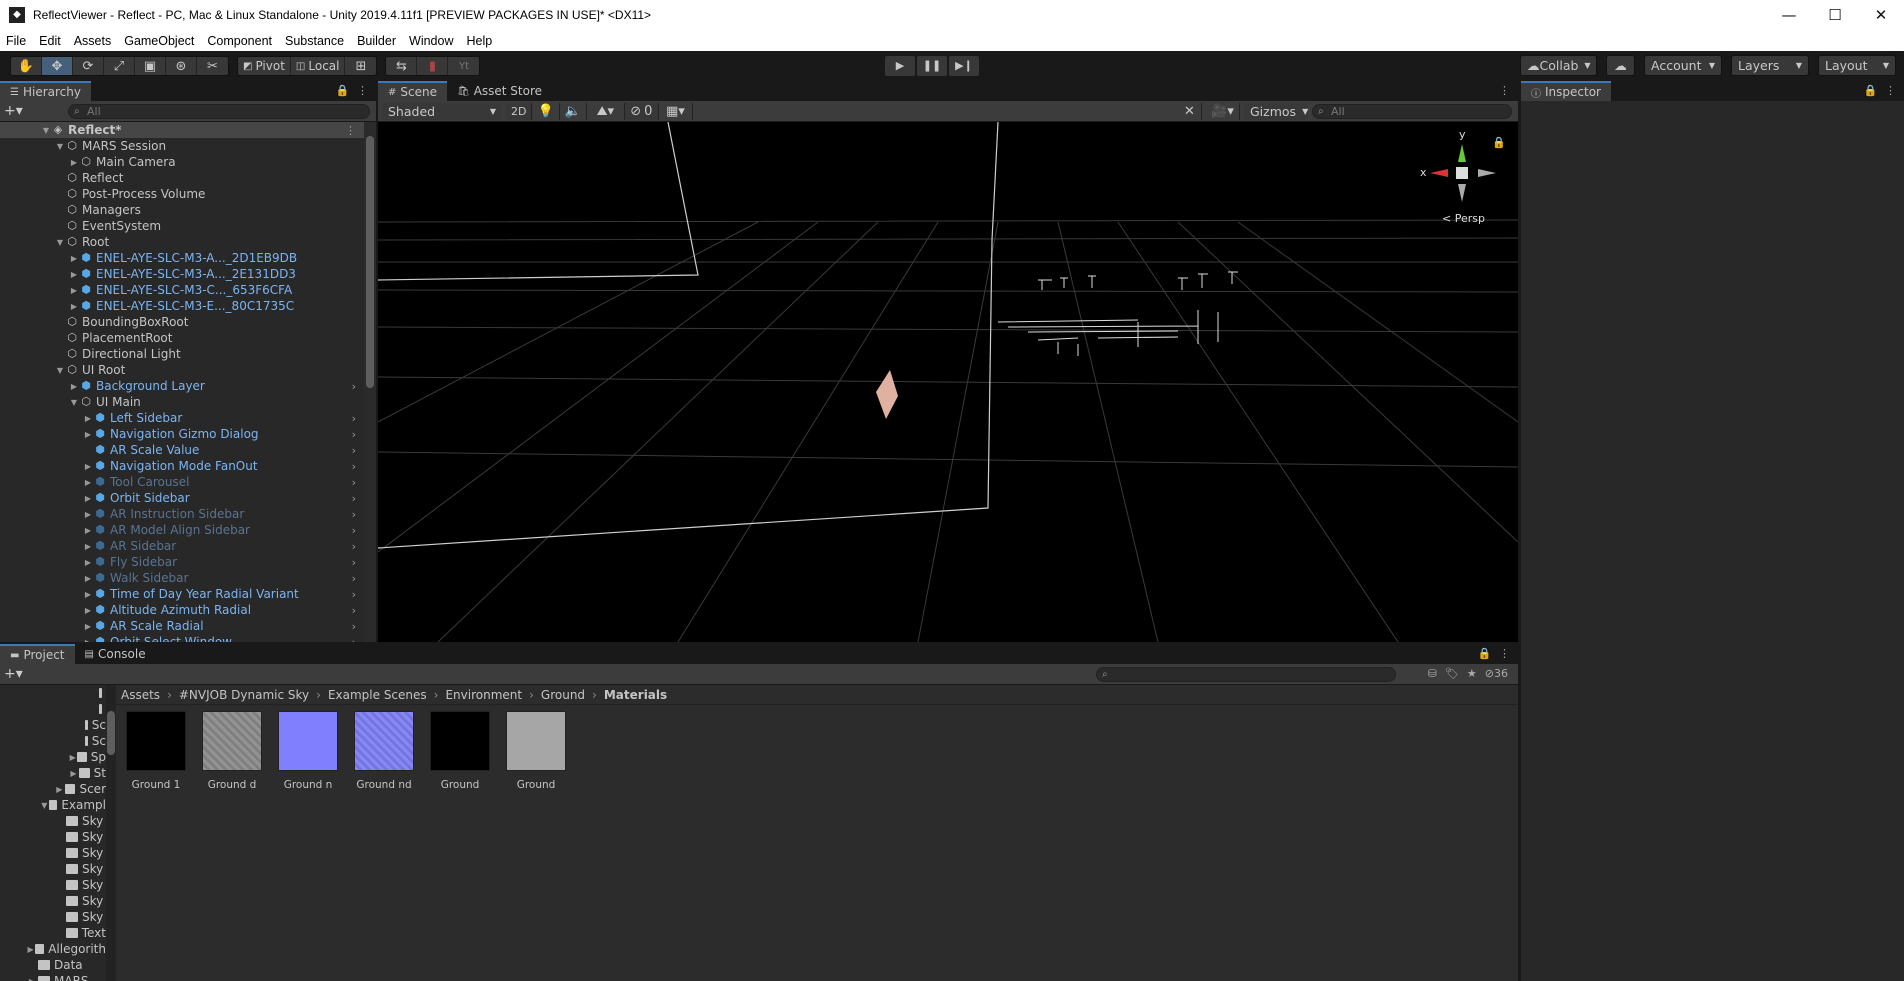 This screenshot has height=981, width=1904. What do you see at coordinates (1412, 111) in the screenshot?
I see `scene-search-input: All` at bounding box center [1412, 111].